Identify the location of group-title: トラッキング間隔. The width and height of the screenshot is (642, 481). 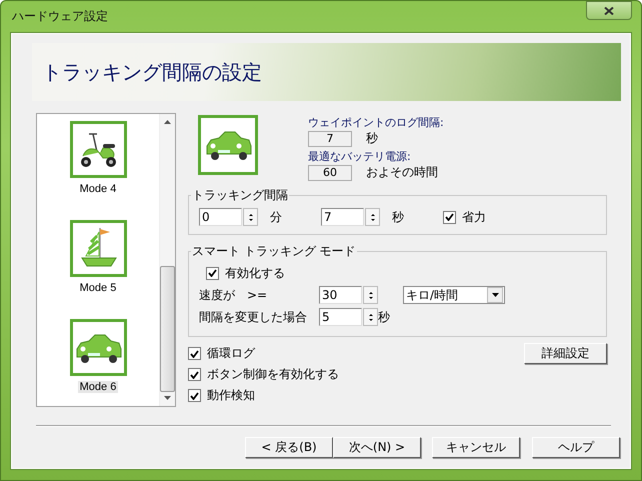
(240, 195).